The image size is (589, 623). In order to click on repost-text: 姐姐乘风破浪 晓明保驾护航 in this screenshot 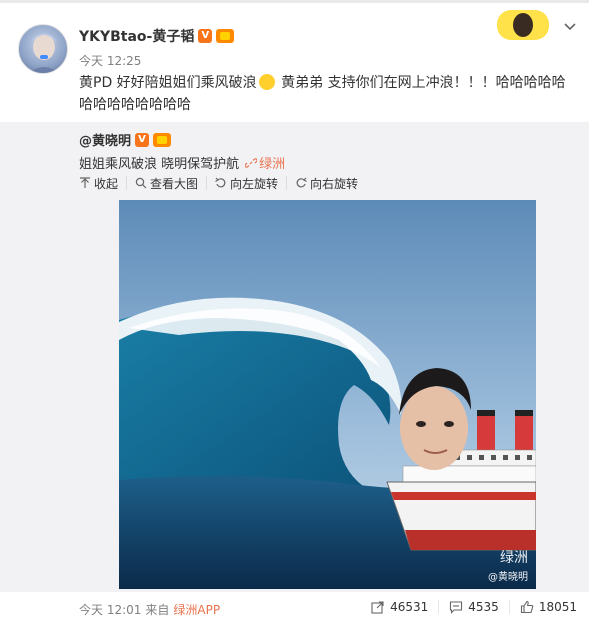, I will do `click(159, 164)`.